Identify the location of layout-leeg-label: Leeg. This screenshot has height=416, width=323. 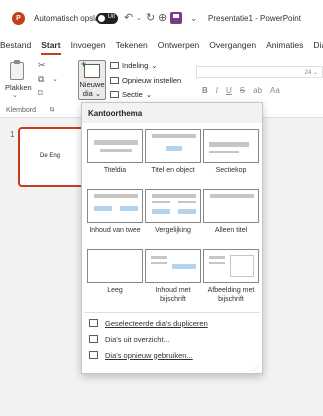
(115, 290).